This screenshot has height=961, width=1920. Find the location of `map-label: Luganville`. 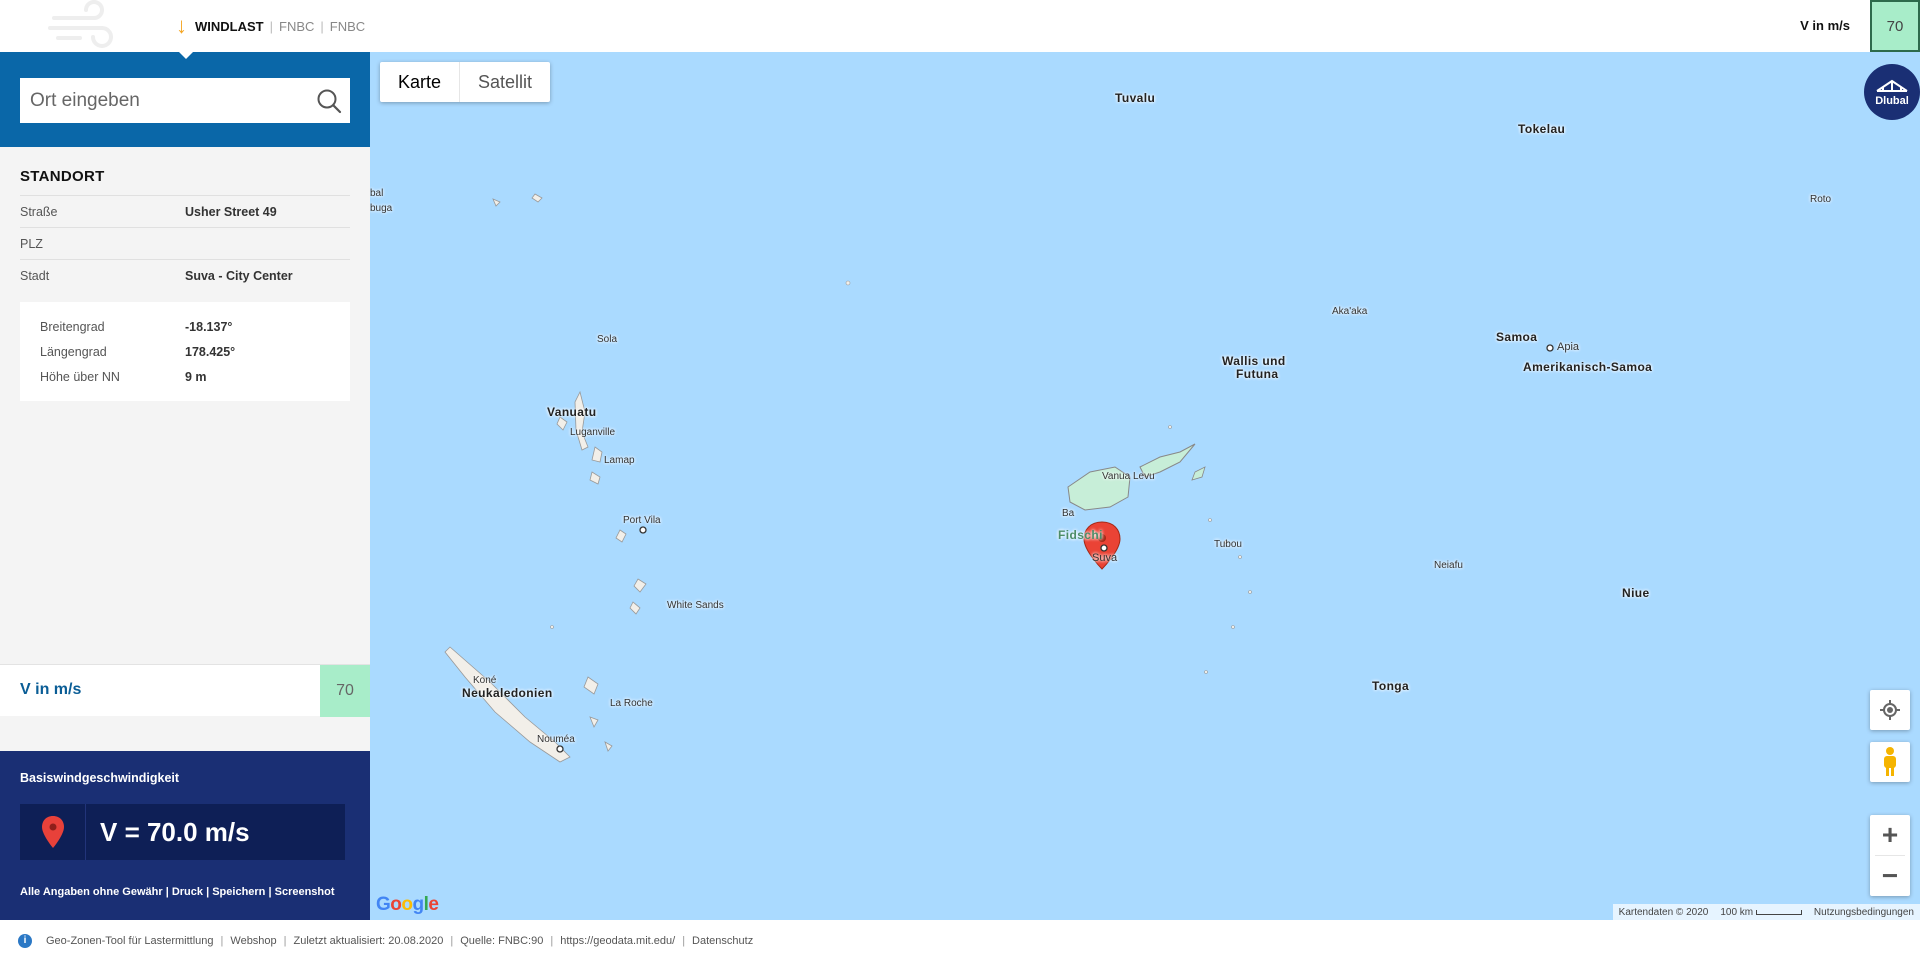

map-label: Luganville is located at coordinates (593, 432).